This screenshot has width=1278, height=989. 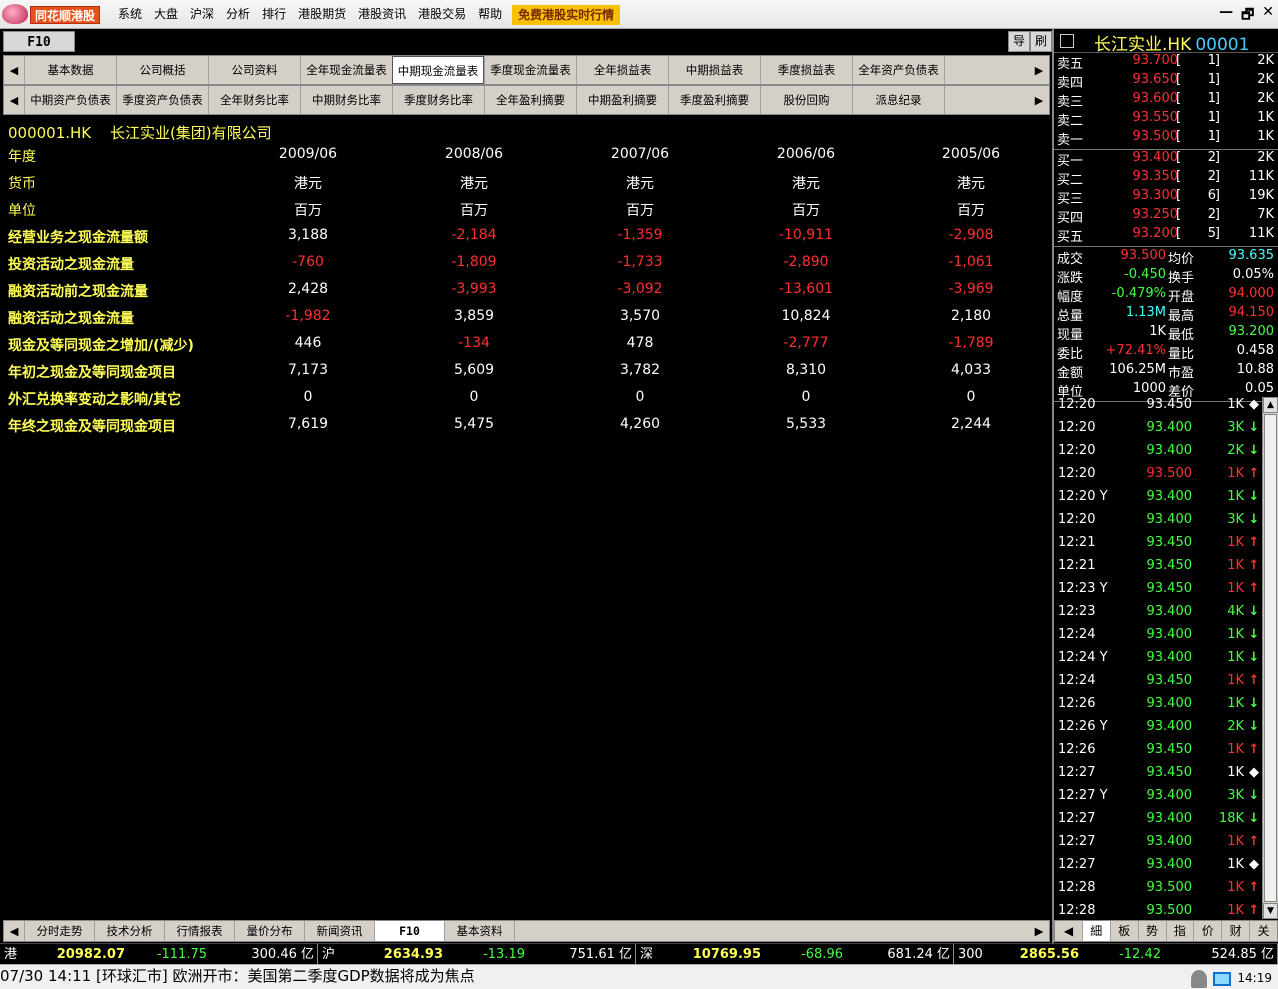 I want to click on news-ticker: 07/30 14:11 [环球汇市] 欧洲开市：美国第二季度GDP数据将成为焦点, so click(x=237, y=976).